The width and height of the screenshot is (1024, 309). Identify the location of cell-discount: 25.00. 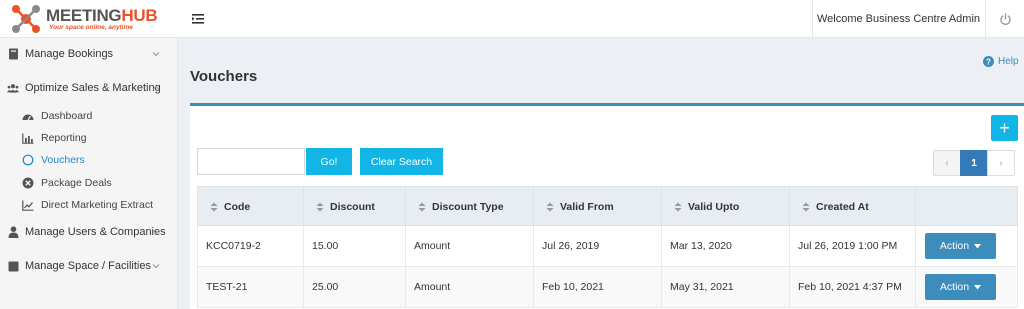
(355, 287).